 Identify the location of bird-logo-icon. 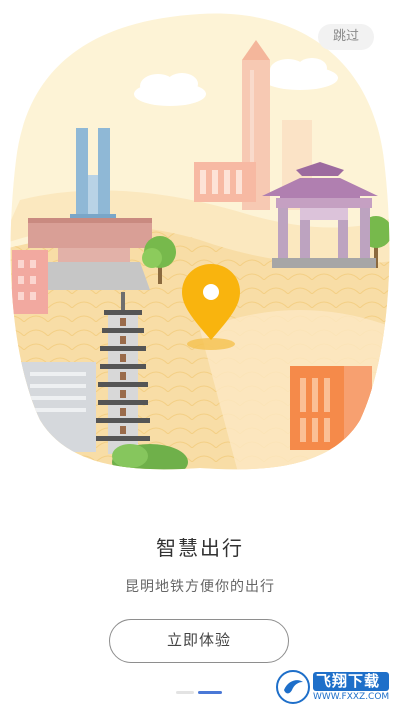
(293, 687).